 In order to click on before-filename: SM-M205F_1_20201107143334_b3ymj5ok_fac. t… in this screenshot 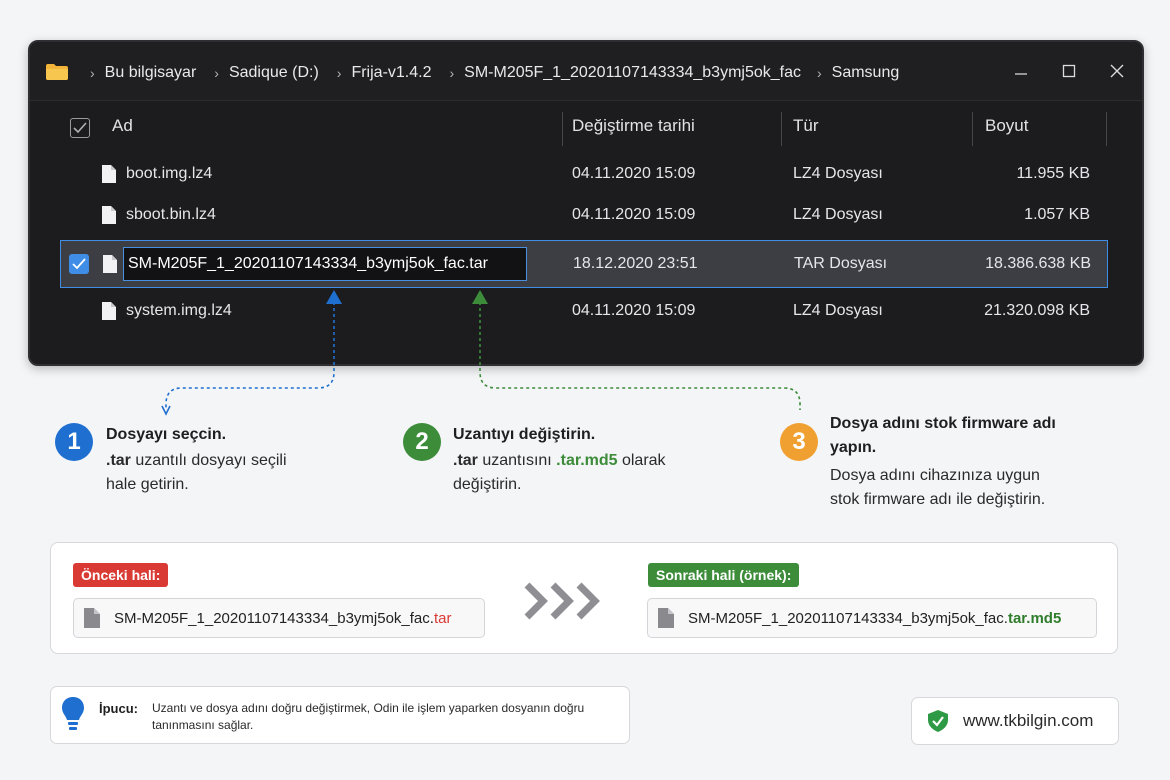, I will do `click(279, 618)`.